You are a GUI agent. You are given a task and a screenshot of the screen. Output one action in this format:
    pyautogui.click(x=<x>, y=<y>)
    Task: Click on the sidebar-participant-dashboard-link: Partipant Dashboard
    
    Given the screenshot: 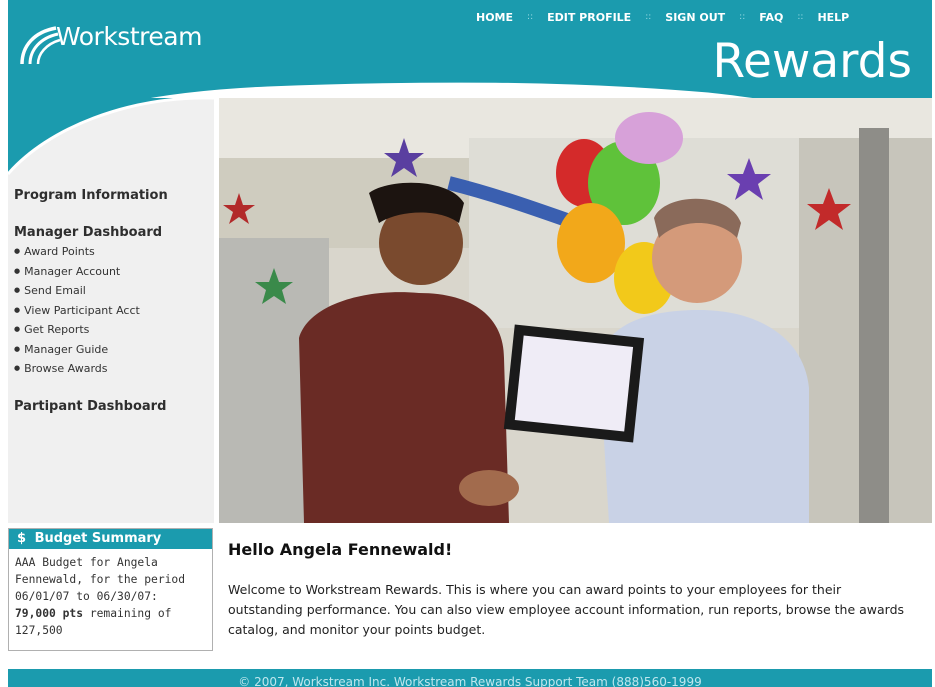 What is the action you would take?
    pyautogui.click(x=114, y=406)
    